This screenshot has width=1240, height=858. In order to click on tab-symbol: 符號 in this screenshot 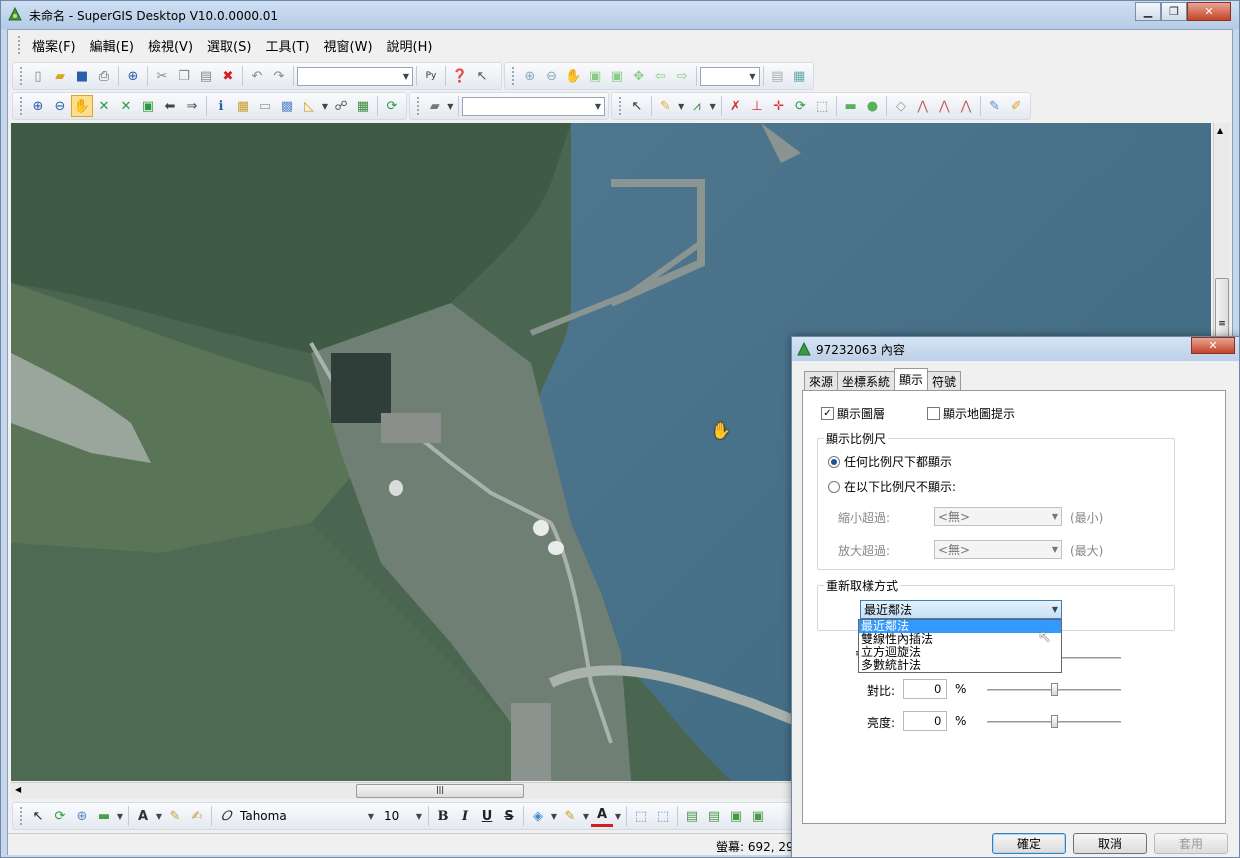, I will do `click(944, 380)`.